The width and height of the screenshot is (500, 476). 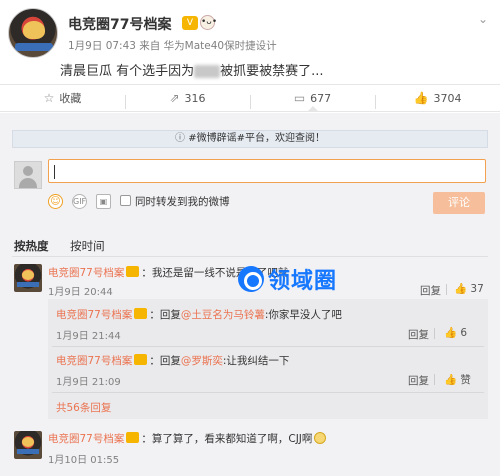 What do you see at coordinates (49, 98) in the screenshot?
I see `star-icon: ☆` at bounding box center [49, 98].